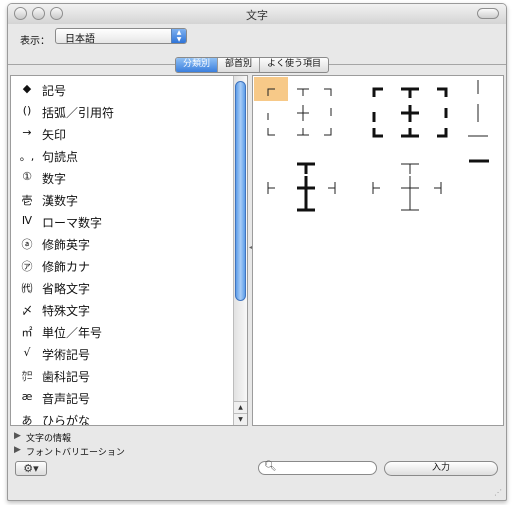 The width and height of the screenshot is (512, 505). Describe the element at coordinates (78, 113) in the screenshot. I see `category-label: 括弧／引用符` at that location.